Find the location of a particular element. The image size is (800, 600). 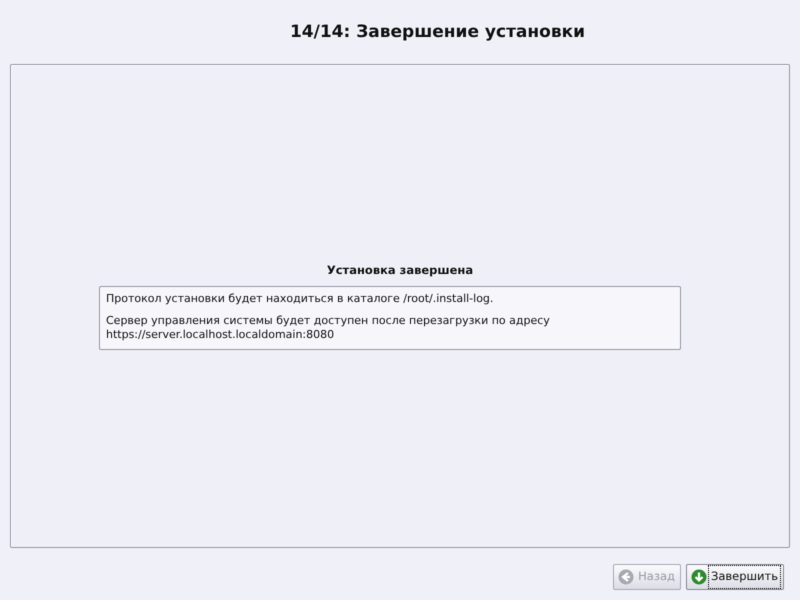

info-text: Сервер управления системы будет доступен после перезагрузки по адресу https://server.localhost.localdomain:8080 is located at coordinates (328, 328).